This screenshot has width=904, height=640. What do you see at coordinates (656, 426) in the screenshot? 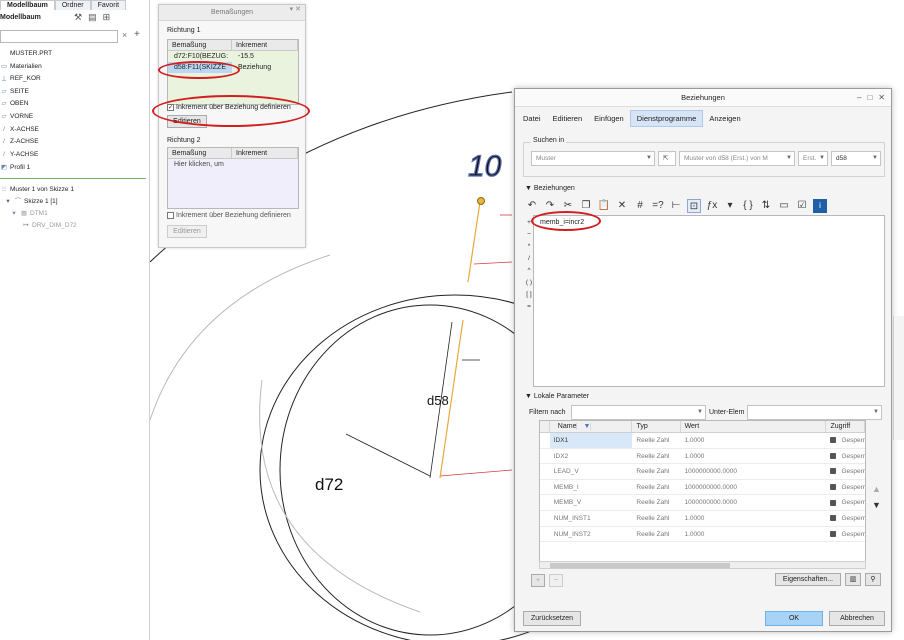
I see `column-header-type: Typ` at bounding box center [656, 426].